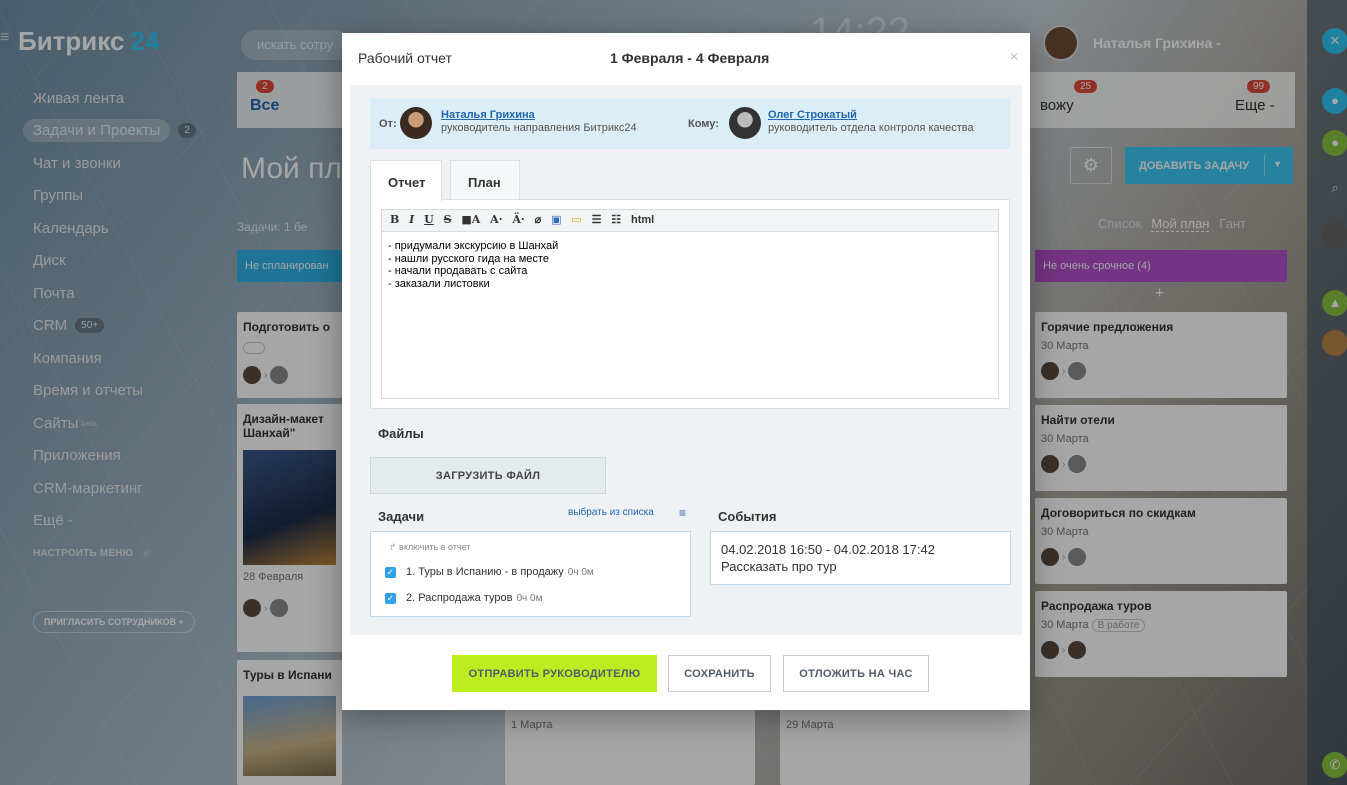 The image size is (1347, 785). I want to click on dialog-dates: 1 Февраля - 4 Февраля, so click(690, 58).